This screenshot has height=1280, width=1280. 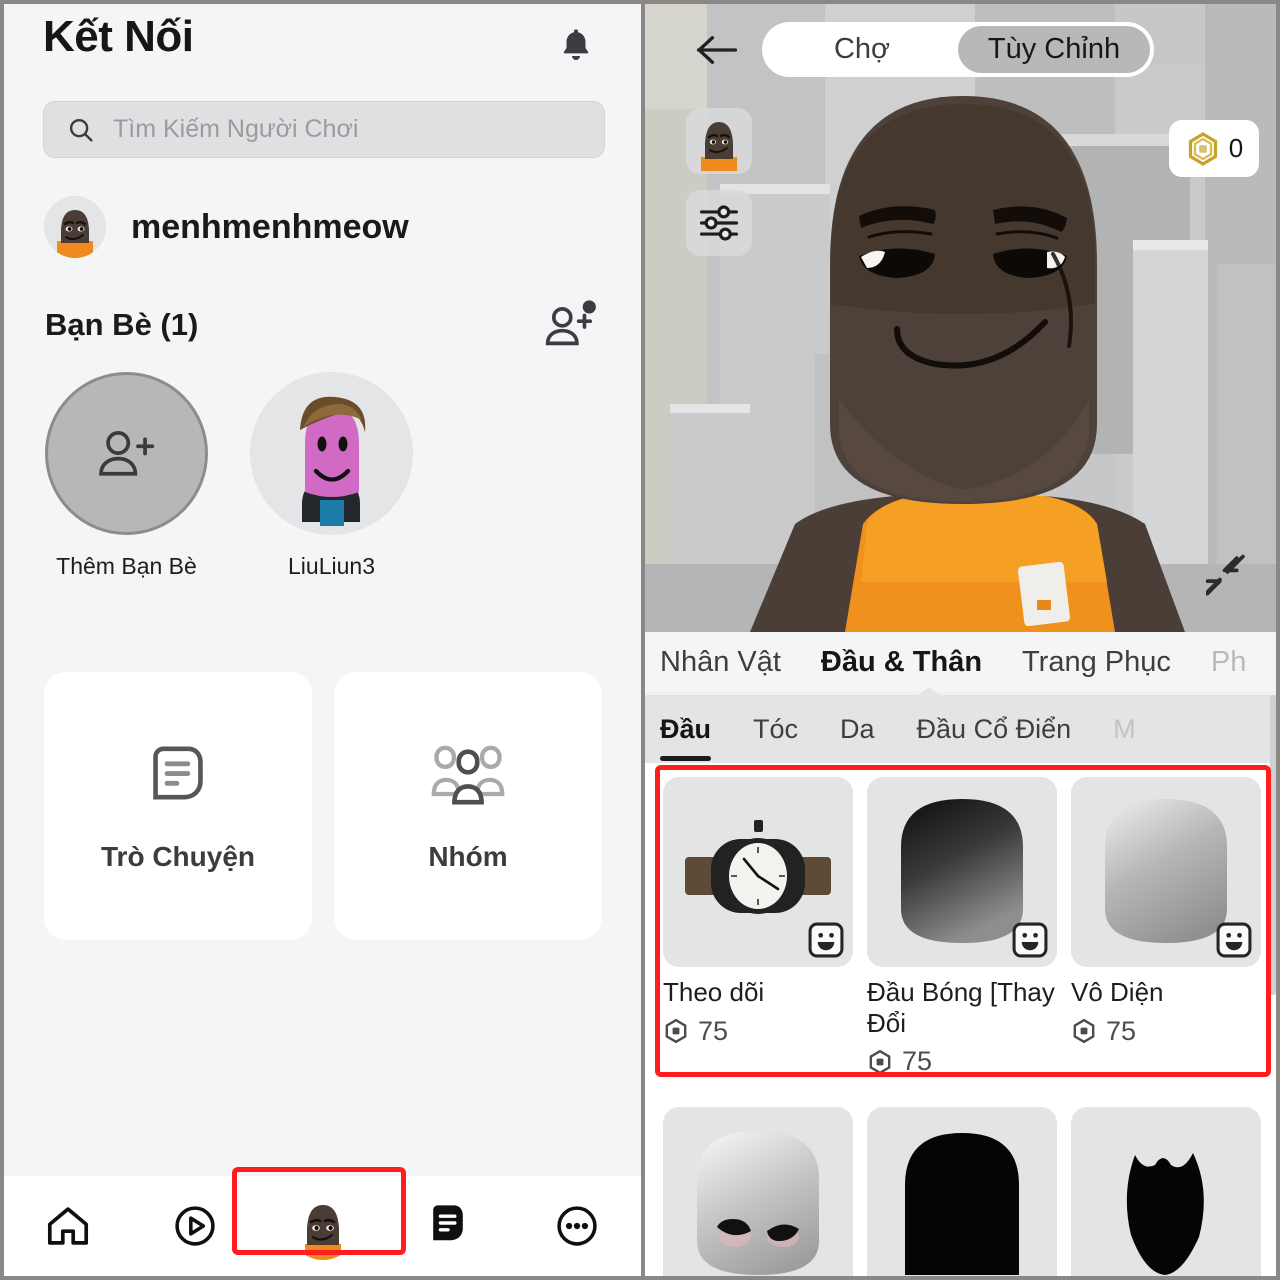 What do you see at coordinates (236, 129) in the screenshot?
I see `search-placeholder: Tìm Kiếm Người Chơi` at bounding box center [236, 129].